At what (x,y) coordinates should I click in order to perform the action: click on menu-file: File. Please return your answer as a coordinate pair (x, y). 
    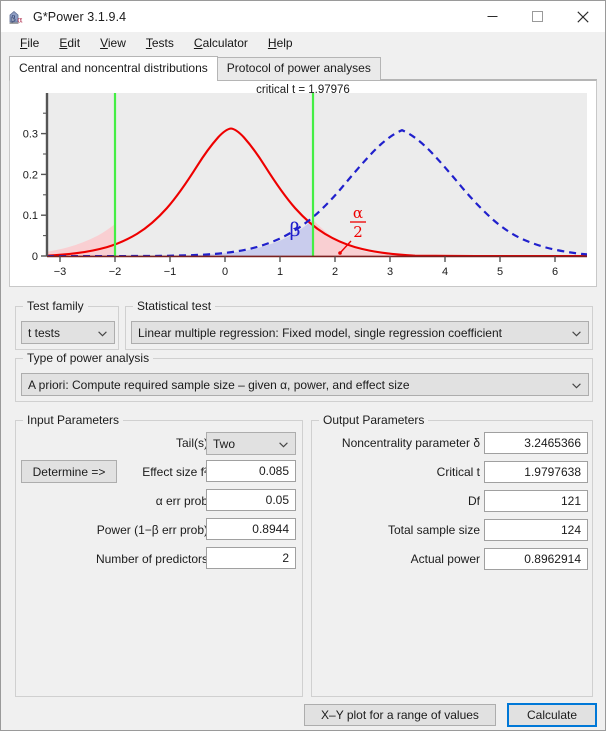
    Looking at the image, I should click on (29, 43).